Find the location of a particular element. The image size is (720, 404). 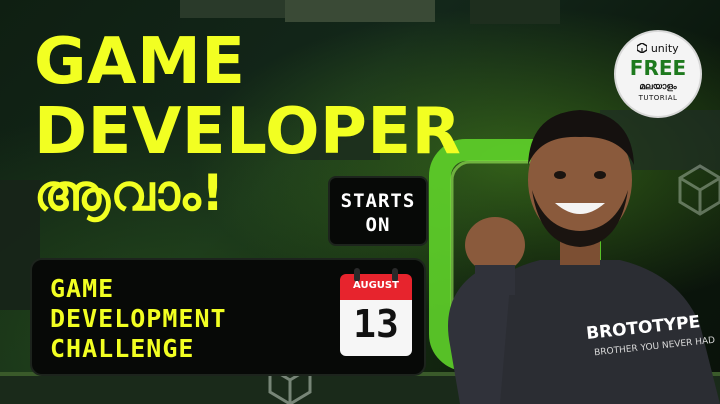

headline-line-2: DEVELOPER is located at coordinates (248, 132).